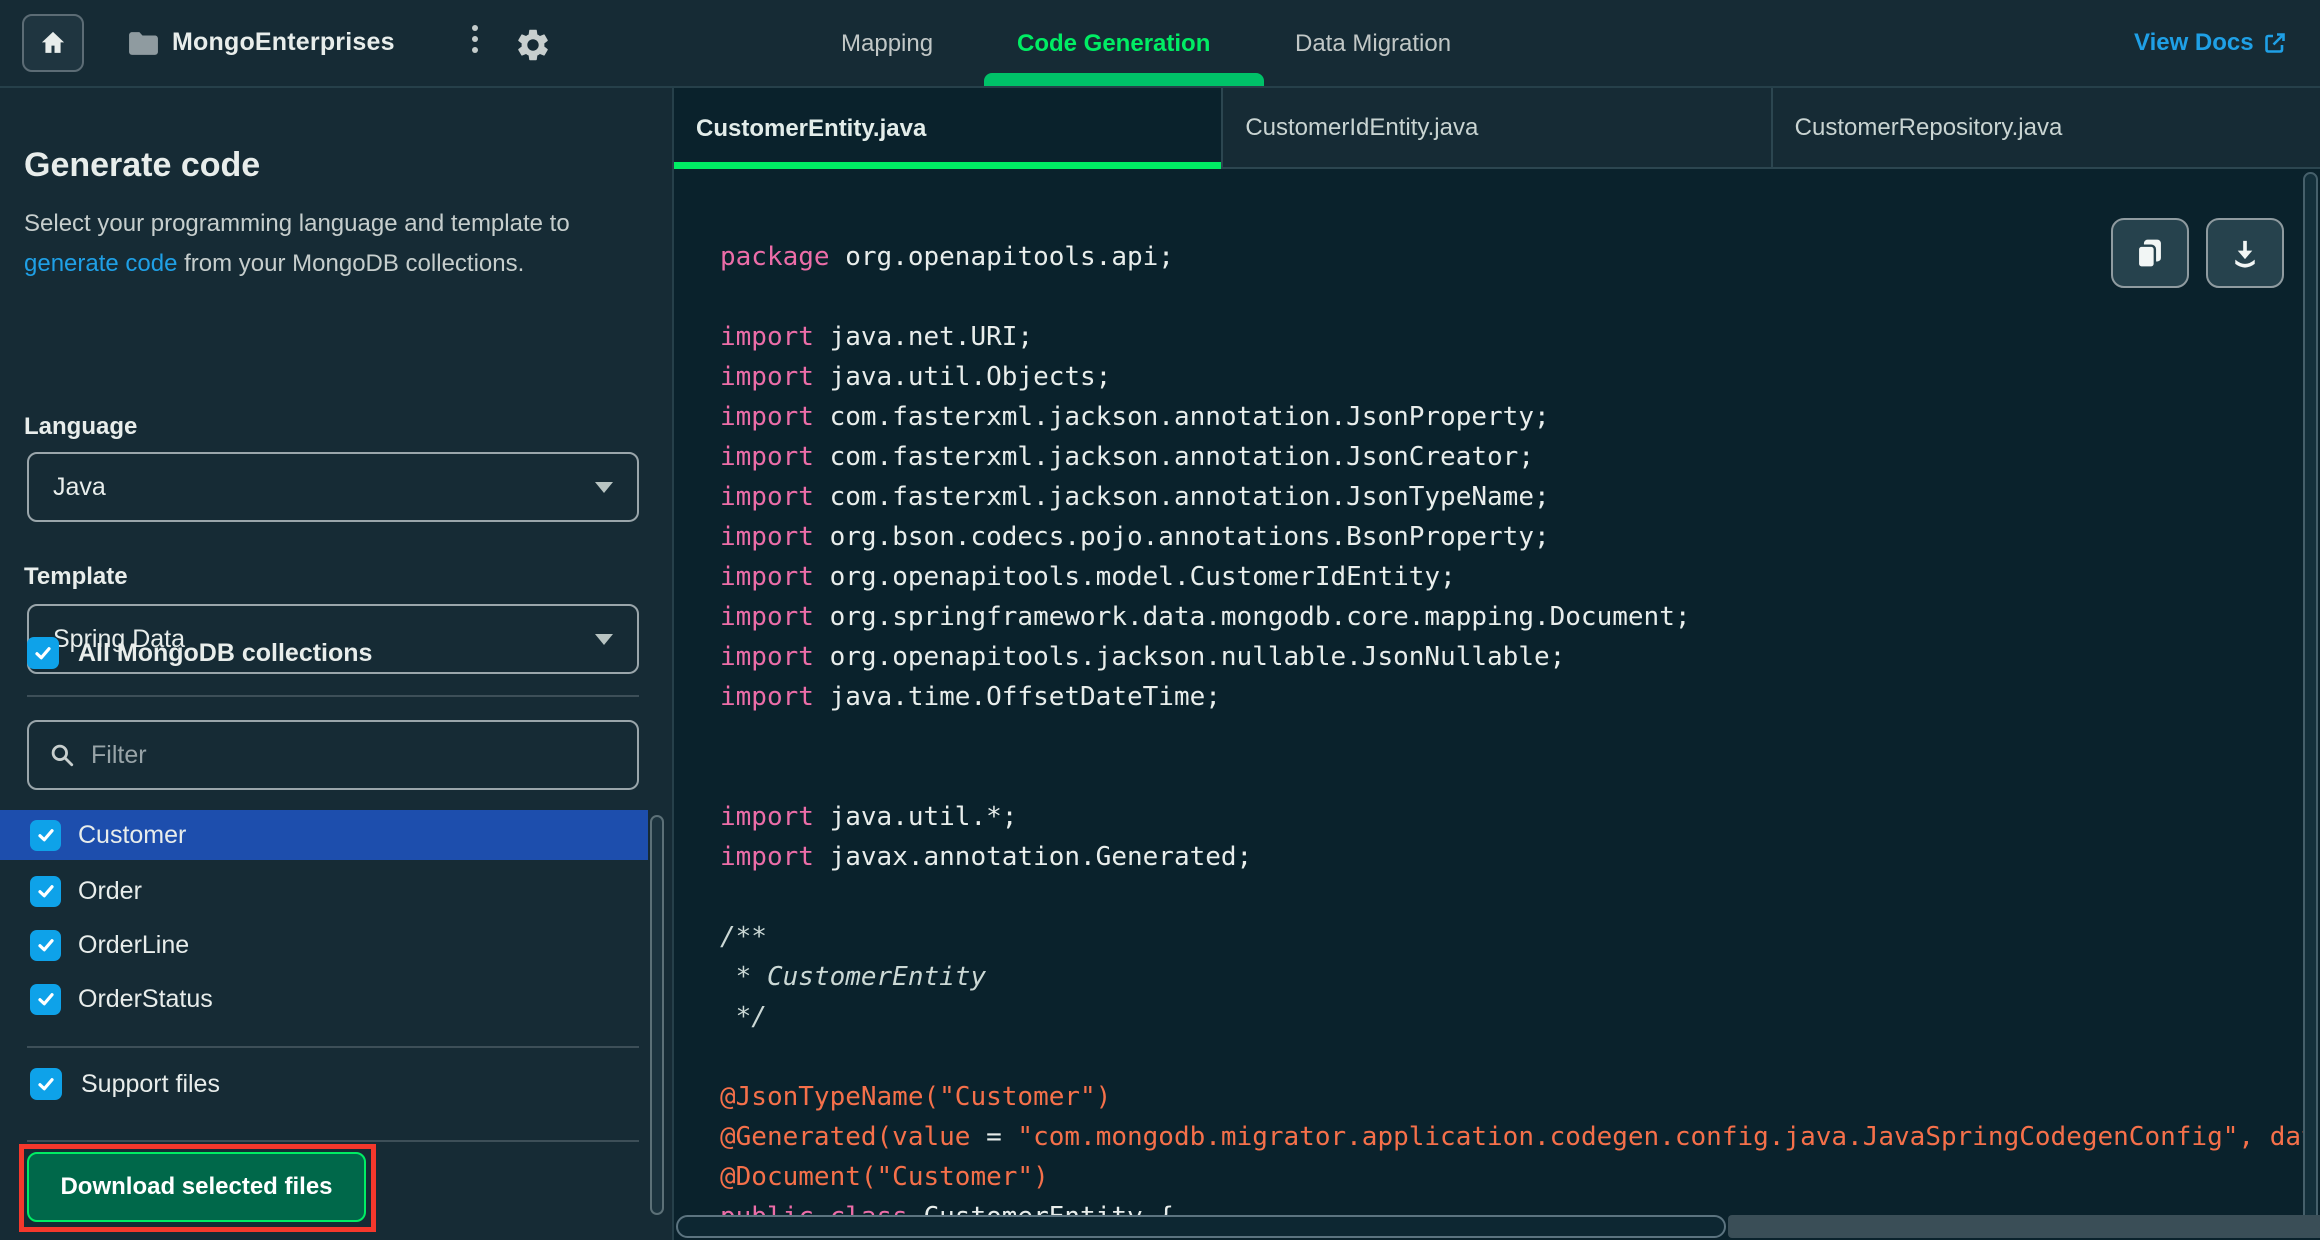 This screenshot has width=2320, height=1240. I want to click on code-line: package org.openapitools.api;, so click(947, 257).